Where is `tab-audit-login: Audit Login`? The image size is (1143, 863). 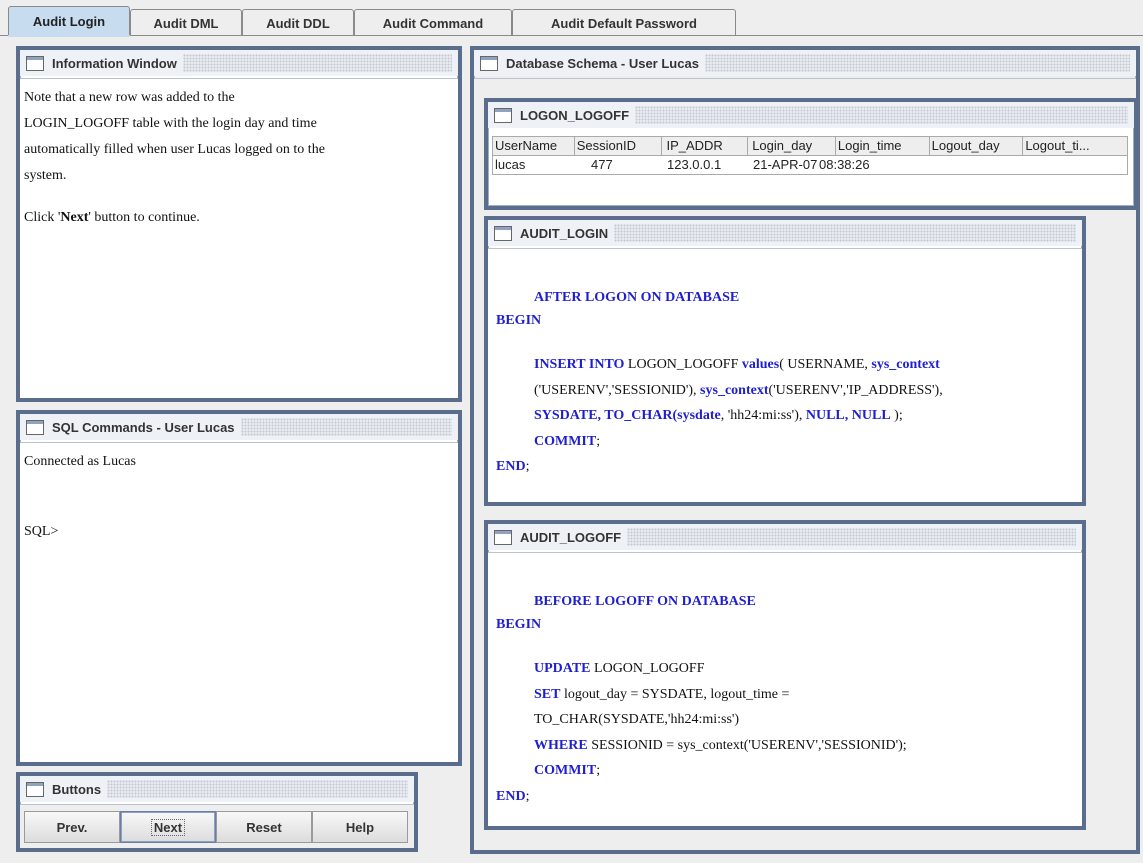
tab-audit-login: Audit Login is located at coordinates (69, 21).